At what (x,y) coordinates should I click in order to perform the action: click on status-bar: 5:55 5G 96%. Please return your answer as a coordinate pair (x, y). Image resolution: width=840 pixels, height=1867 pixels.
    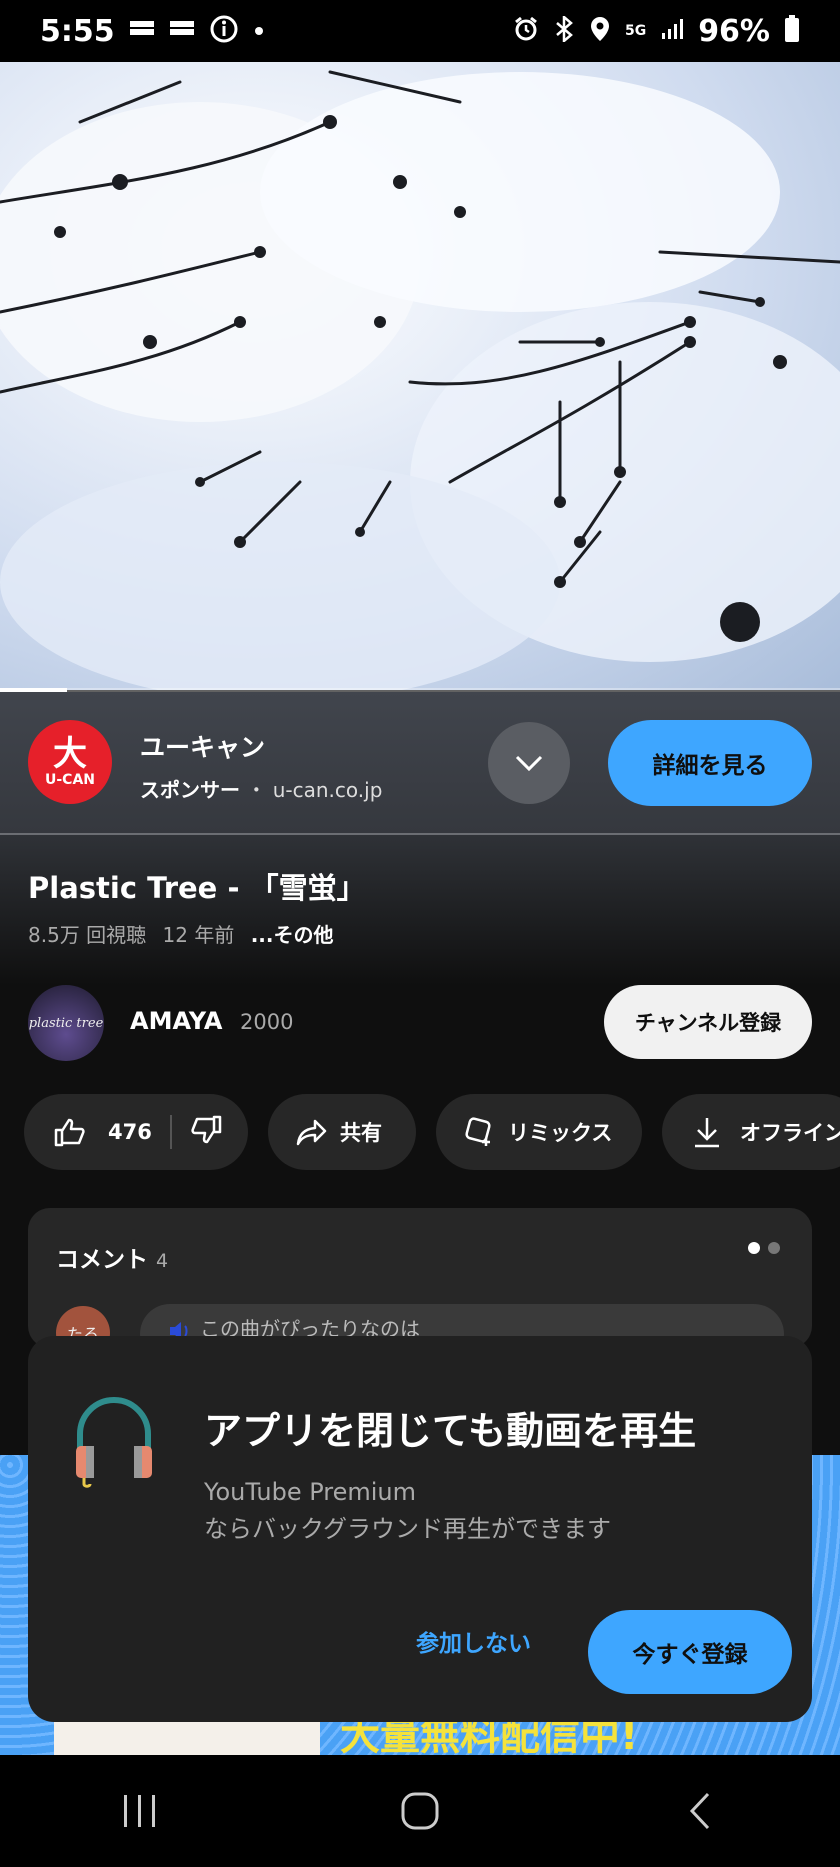
    Looking at the image, I should click on (420, 31).